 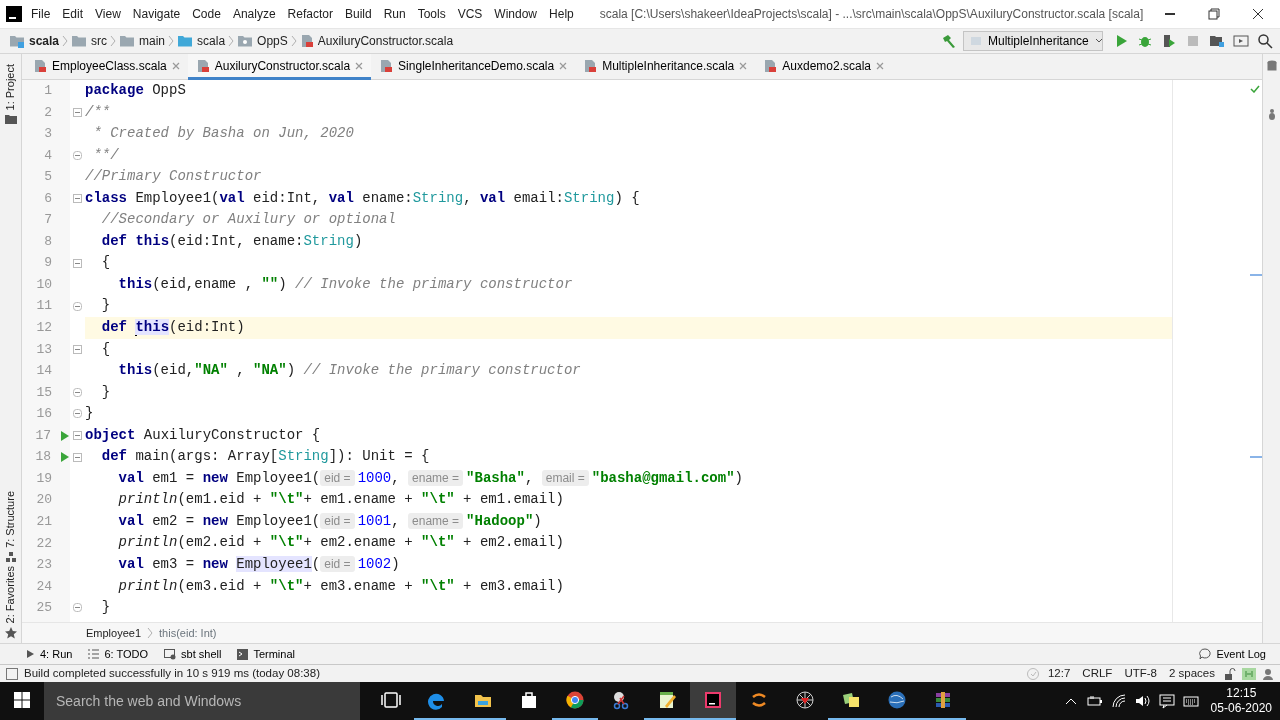 What do you see at coordinates (621, 700) in the screenshot?
I see `scissors-icon` at bounding box center [621, 700].